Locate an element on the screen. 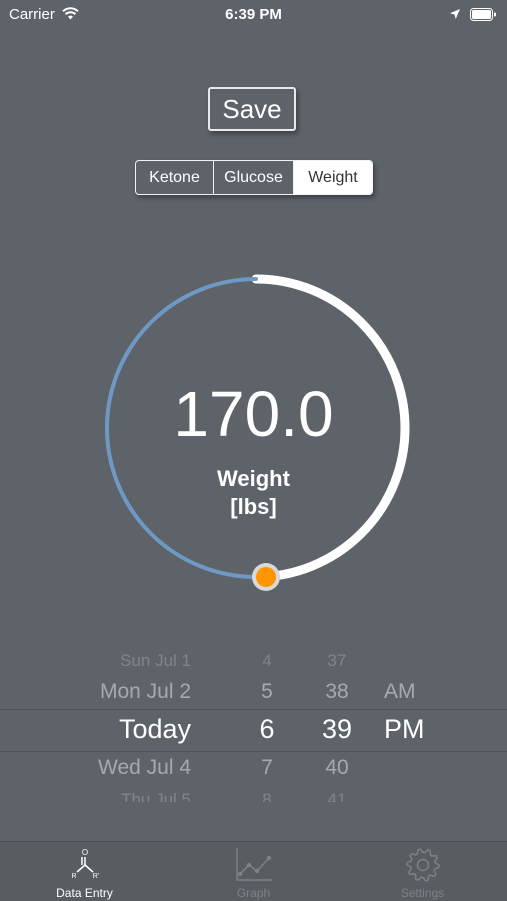  picker-minute: 37 is located at coordinates (337, 660).